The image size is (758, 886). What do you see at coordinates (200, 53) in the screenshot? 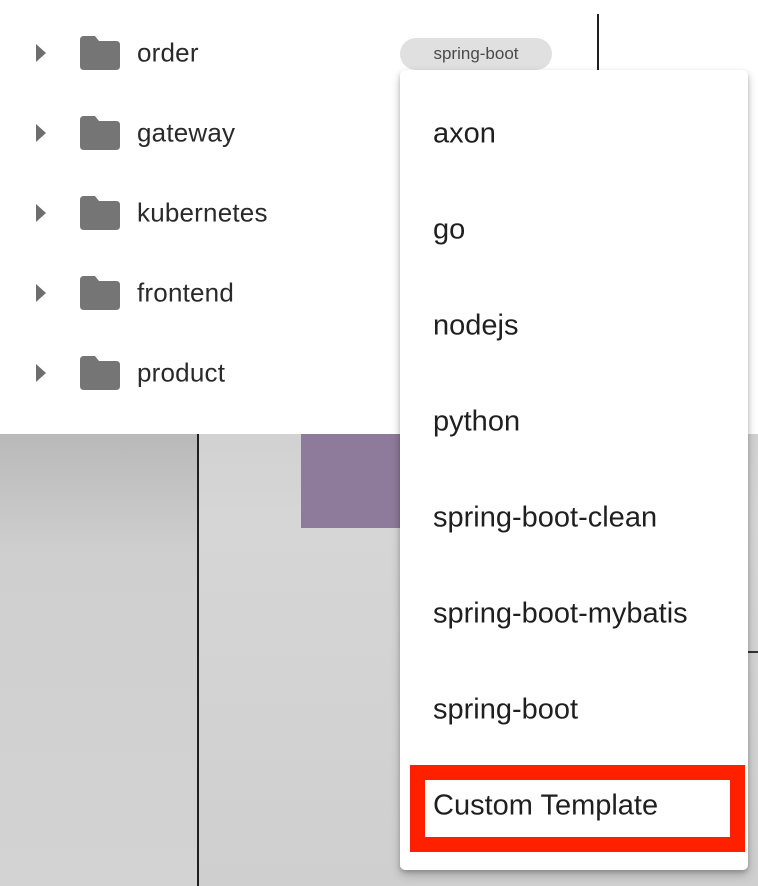
I see `tree-item-order: order` at bounding box center [200, 53].